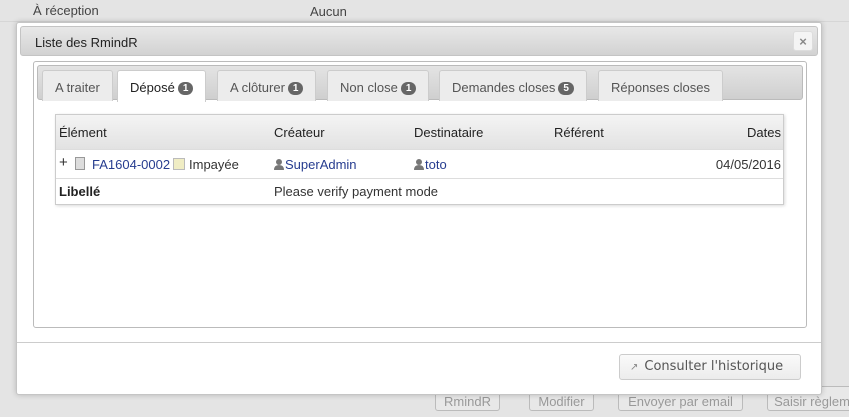  Describe the element at coordinates (214, 164) in the screenshot. I see `status-text: Impayée` at that location.